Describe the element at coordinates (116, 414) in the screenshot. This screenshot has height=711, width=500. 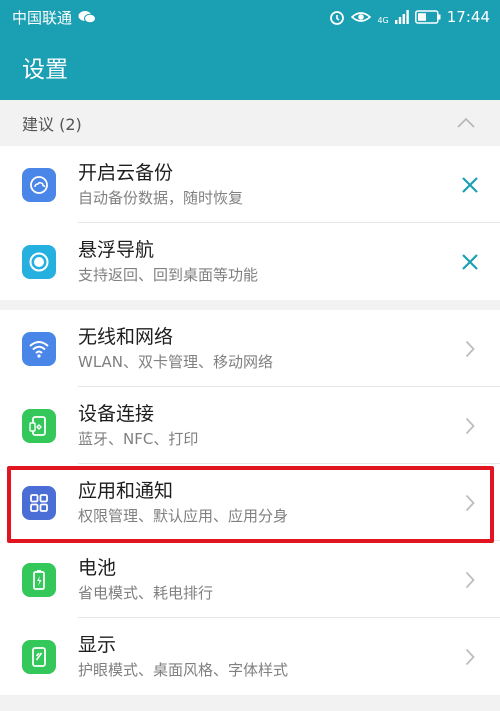
I see `settings-item-title: 设备连接` at that location.